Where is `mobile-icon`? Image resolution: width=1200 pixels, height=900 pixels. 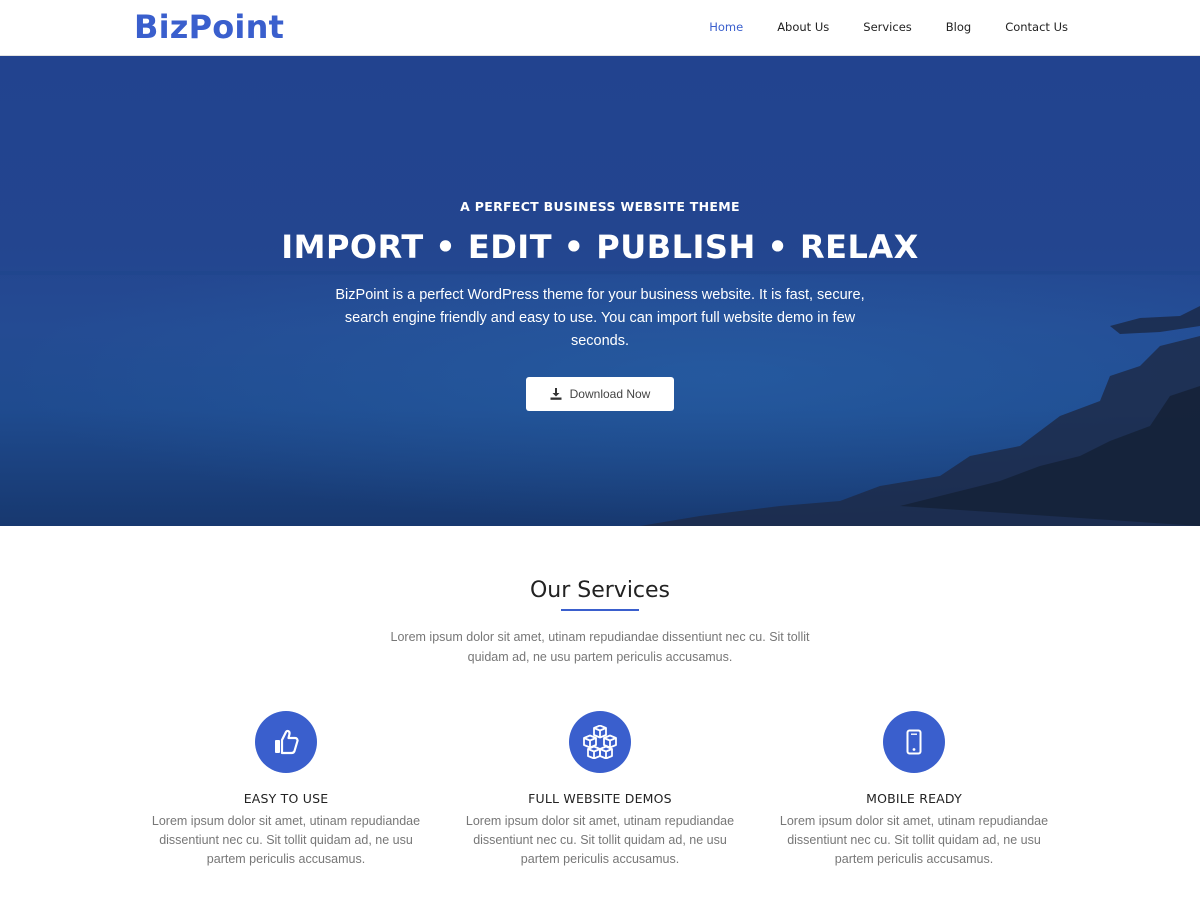
mobile-icon is located at coordinates (914, 742).